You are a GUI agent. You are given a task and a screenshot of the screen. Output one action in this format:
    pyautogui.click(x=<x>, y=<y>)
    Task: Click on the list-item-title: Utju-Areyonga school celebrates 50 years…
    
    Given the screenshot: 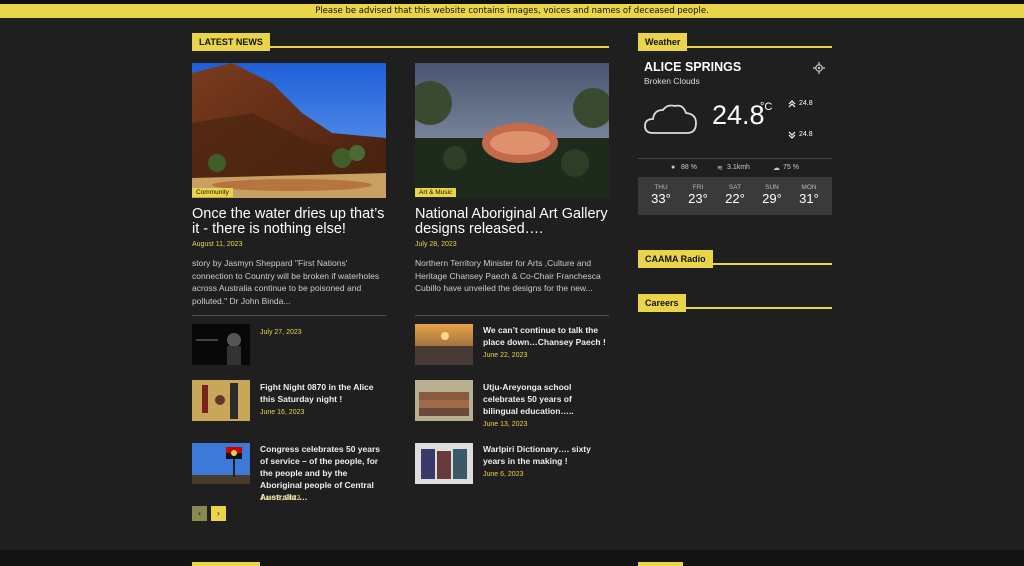 What is the action you would take?
    pyautogui.click(x=546, y=399)
    